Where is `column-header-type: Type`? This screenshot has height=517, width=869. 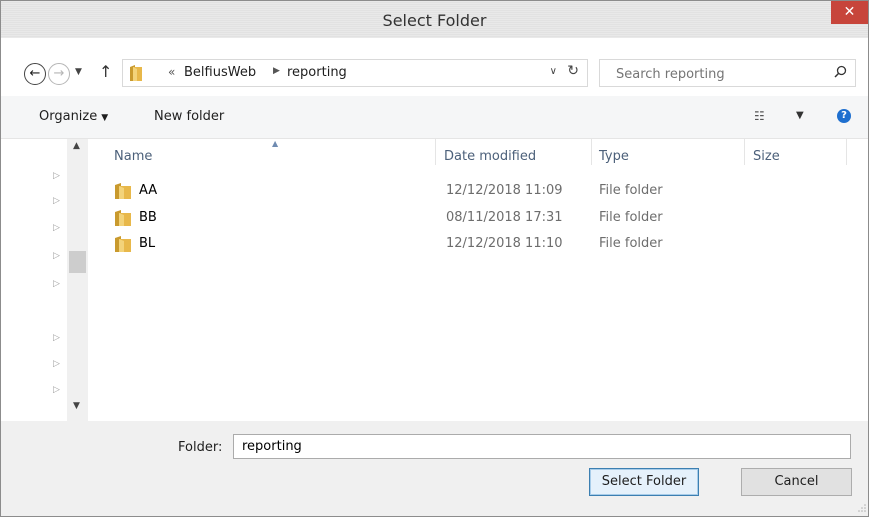
column-header-type: Type is located at coordinates (614, 156).